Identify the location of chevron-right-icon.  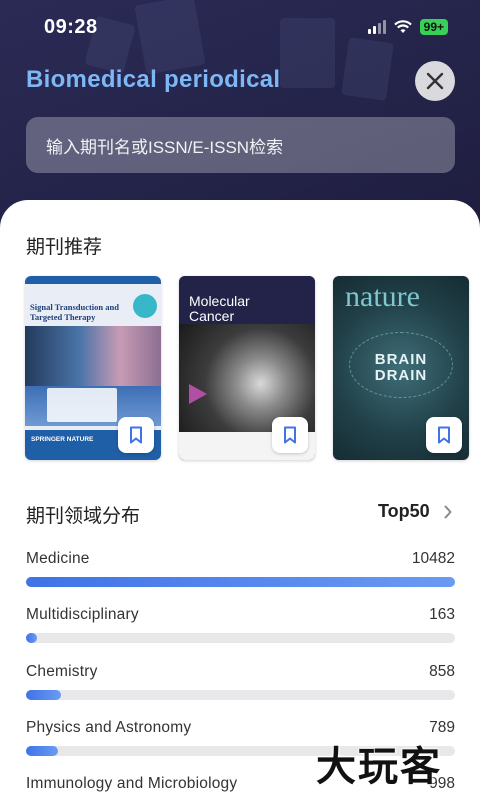
(448, 511).